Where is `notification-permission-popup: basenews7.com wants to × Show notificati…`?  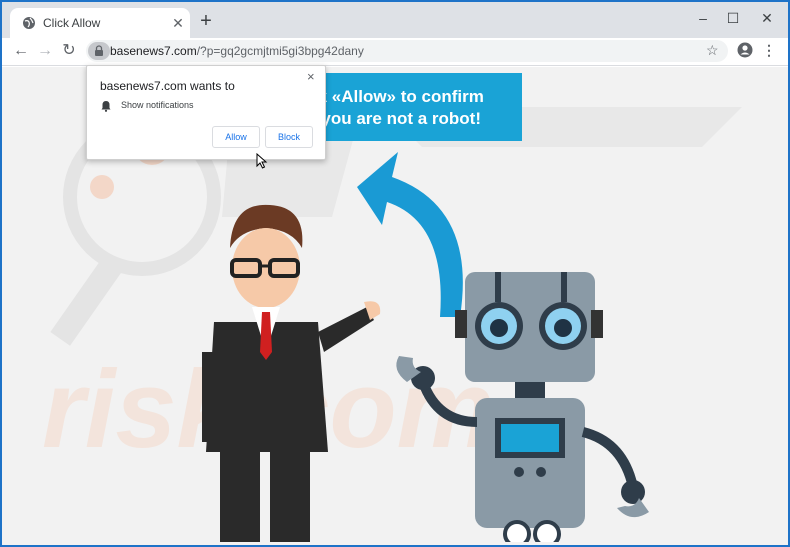 notification-permission-popup: basenews7.com wants to × Show notificati… is located at coordinates (206, 112).